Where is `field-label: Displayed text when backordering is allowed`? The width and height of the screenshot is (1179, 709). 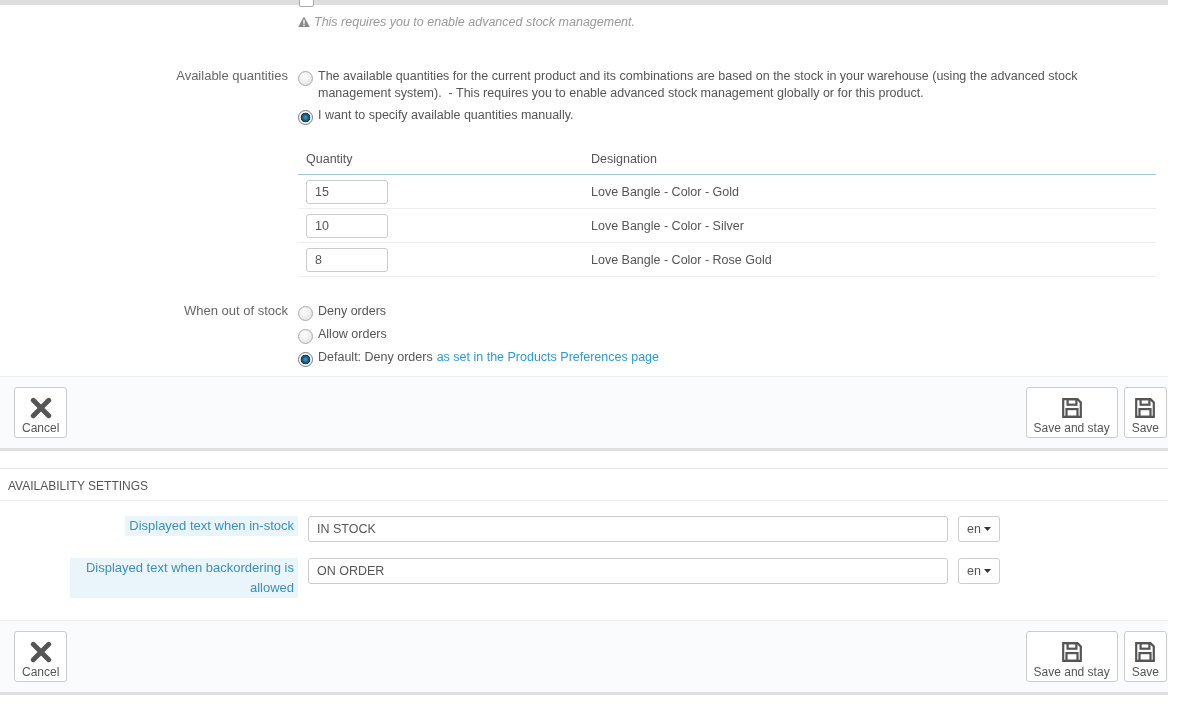
field-label: Displayed text when backordering is allowed is located at coordinates (184, 578).